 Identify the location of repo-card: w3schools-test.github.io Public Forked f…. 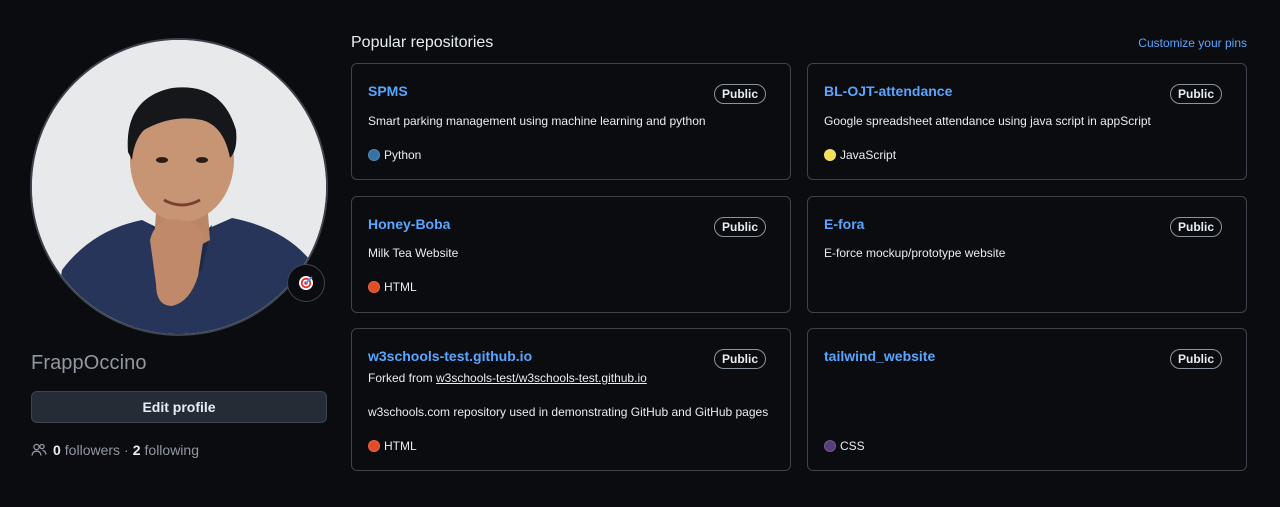
(571, 399).